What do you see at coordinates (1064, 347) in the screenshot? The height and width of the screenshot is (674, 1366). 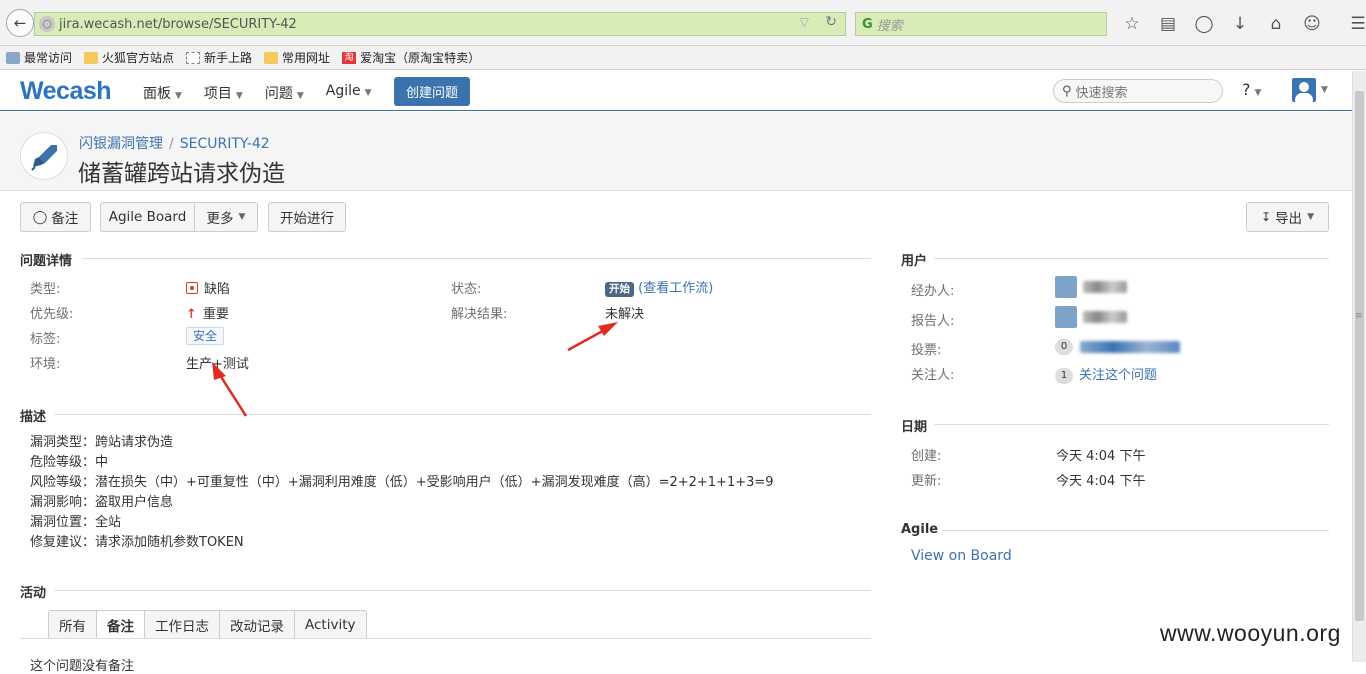 I see `votes-count-badge: 0` at bounding box center [1064, 347].